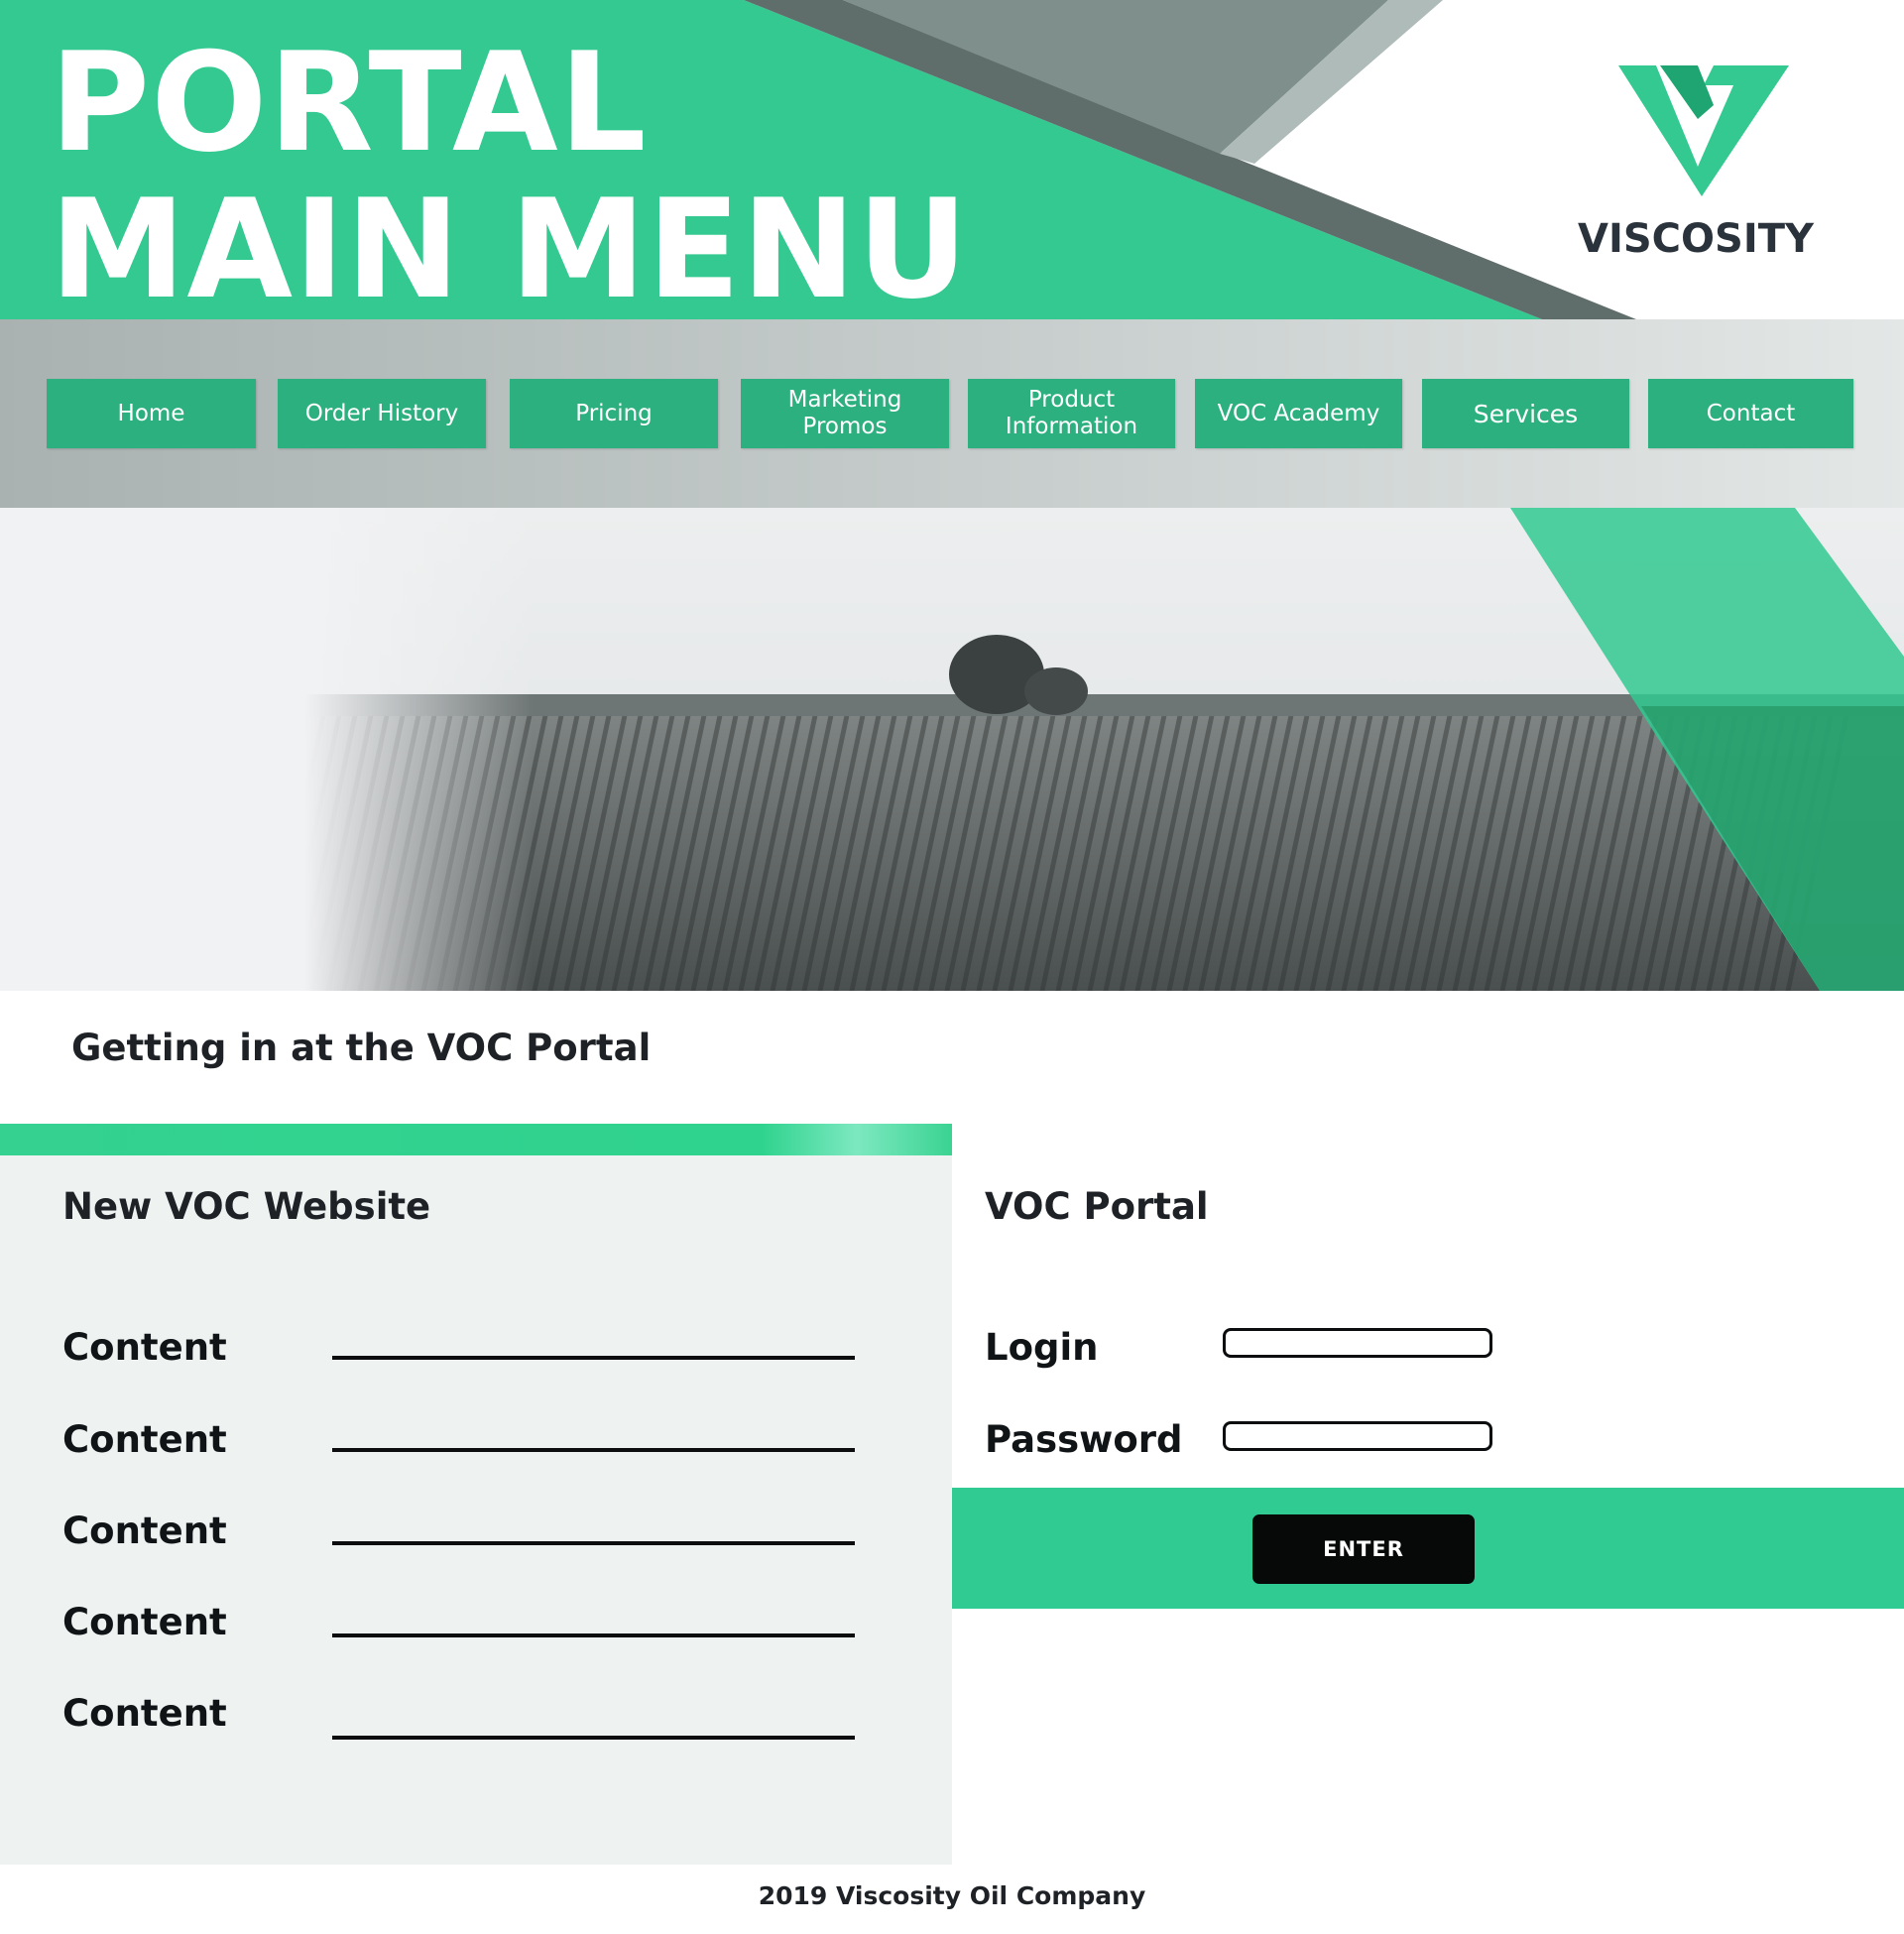 The width and height of the screenshot is (1904, 1934). I want to click on password-input, so click(1357, 1436).